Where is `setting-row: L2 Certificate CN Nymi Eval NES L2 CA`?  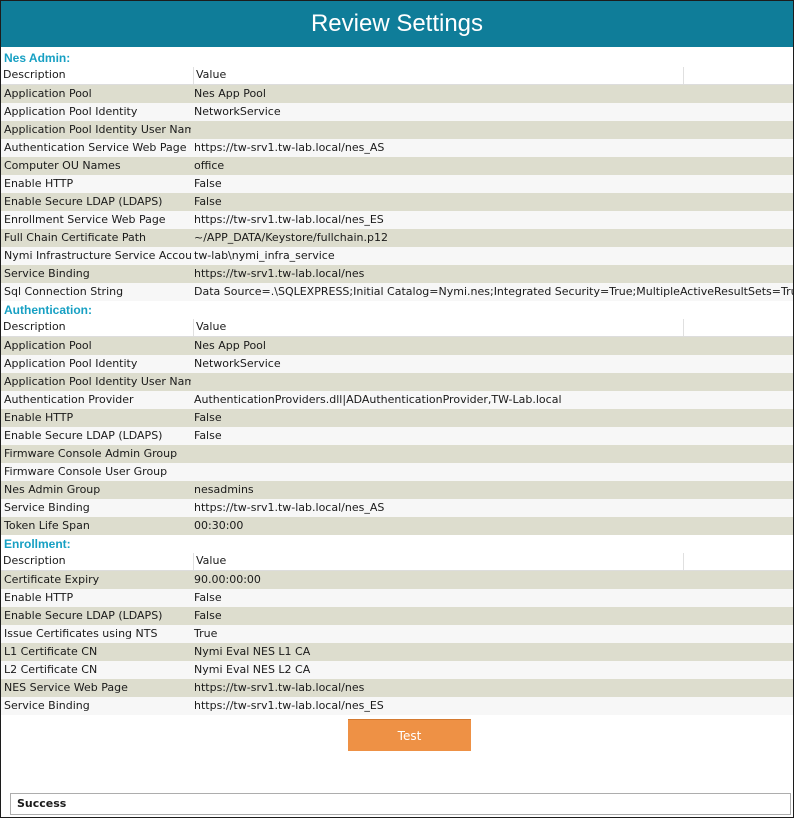
setting-row: L2 Certificate CN Nymi Eval NES L2 CA is located at coordinates (397, 670).